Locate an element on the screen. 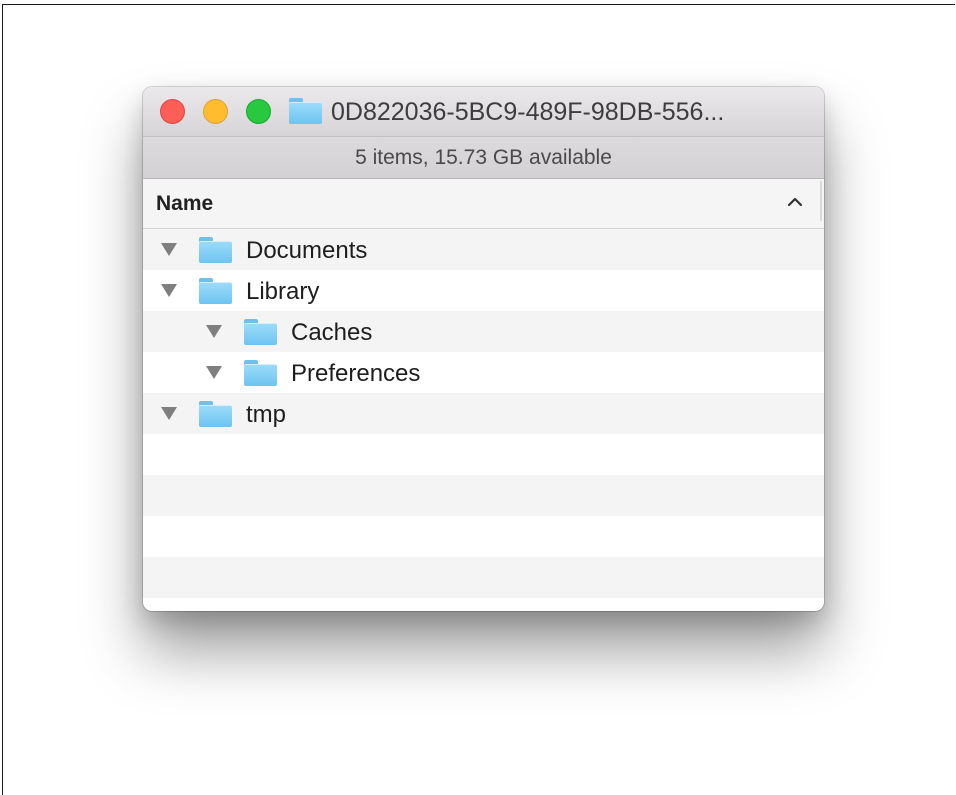 Image resolution: width=956 pixels, height=795 pixels. column-header-name: Name is located at coordinates (483, 204).